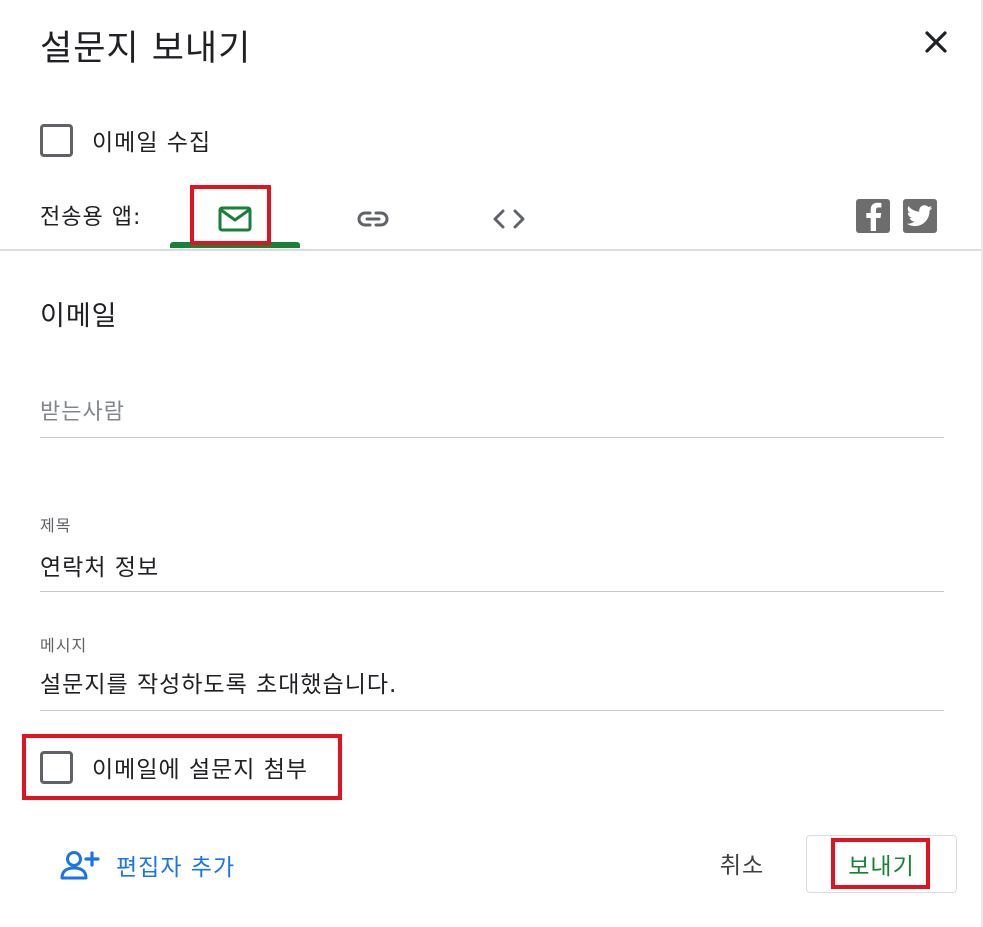  Describe the element at coordinates (880, 863) in the screenshot. I see `highlight-send-button` at that location.